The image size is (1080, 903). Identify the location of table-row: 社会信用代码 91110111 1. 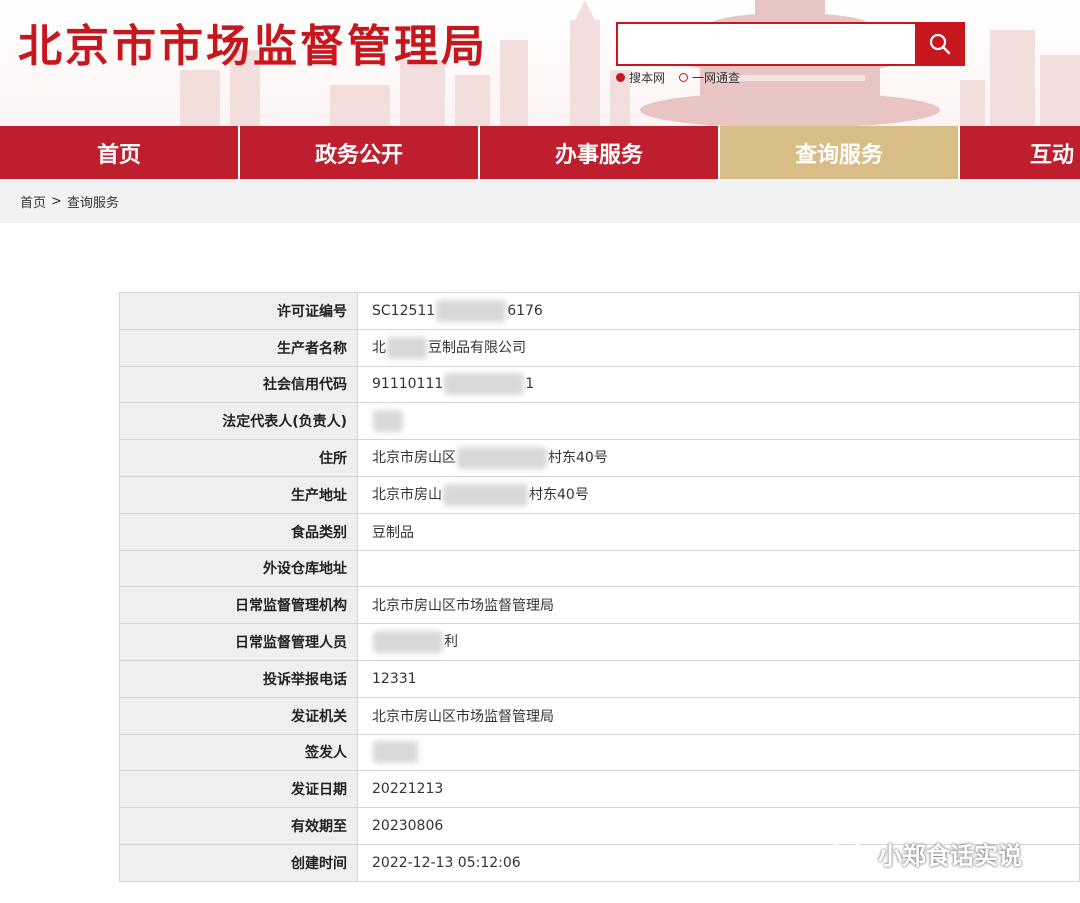
(599, 384).